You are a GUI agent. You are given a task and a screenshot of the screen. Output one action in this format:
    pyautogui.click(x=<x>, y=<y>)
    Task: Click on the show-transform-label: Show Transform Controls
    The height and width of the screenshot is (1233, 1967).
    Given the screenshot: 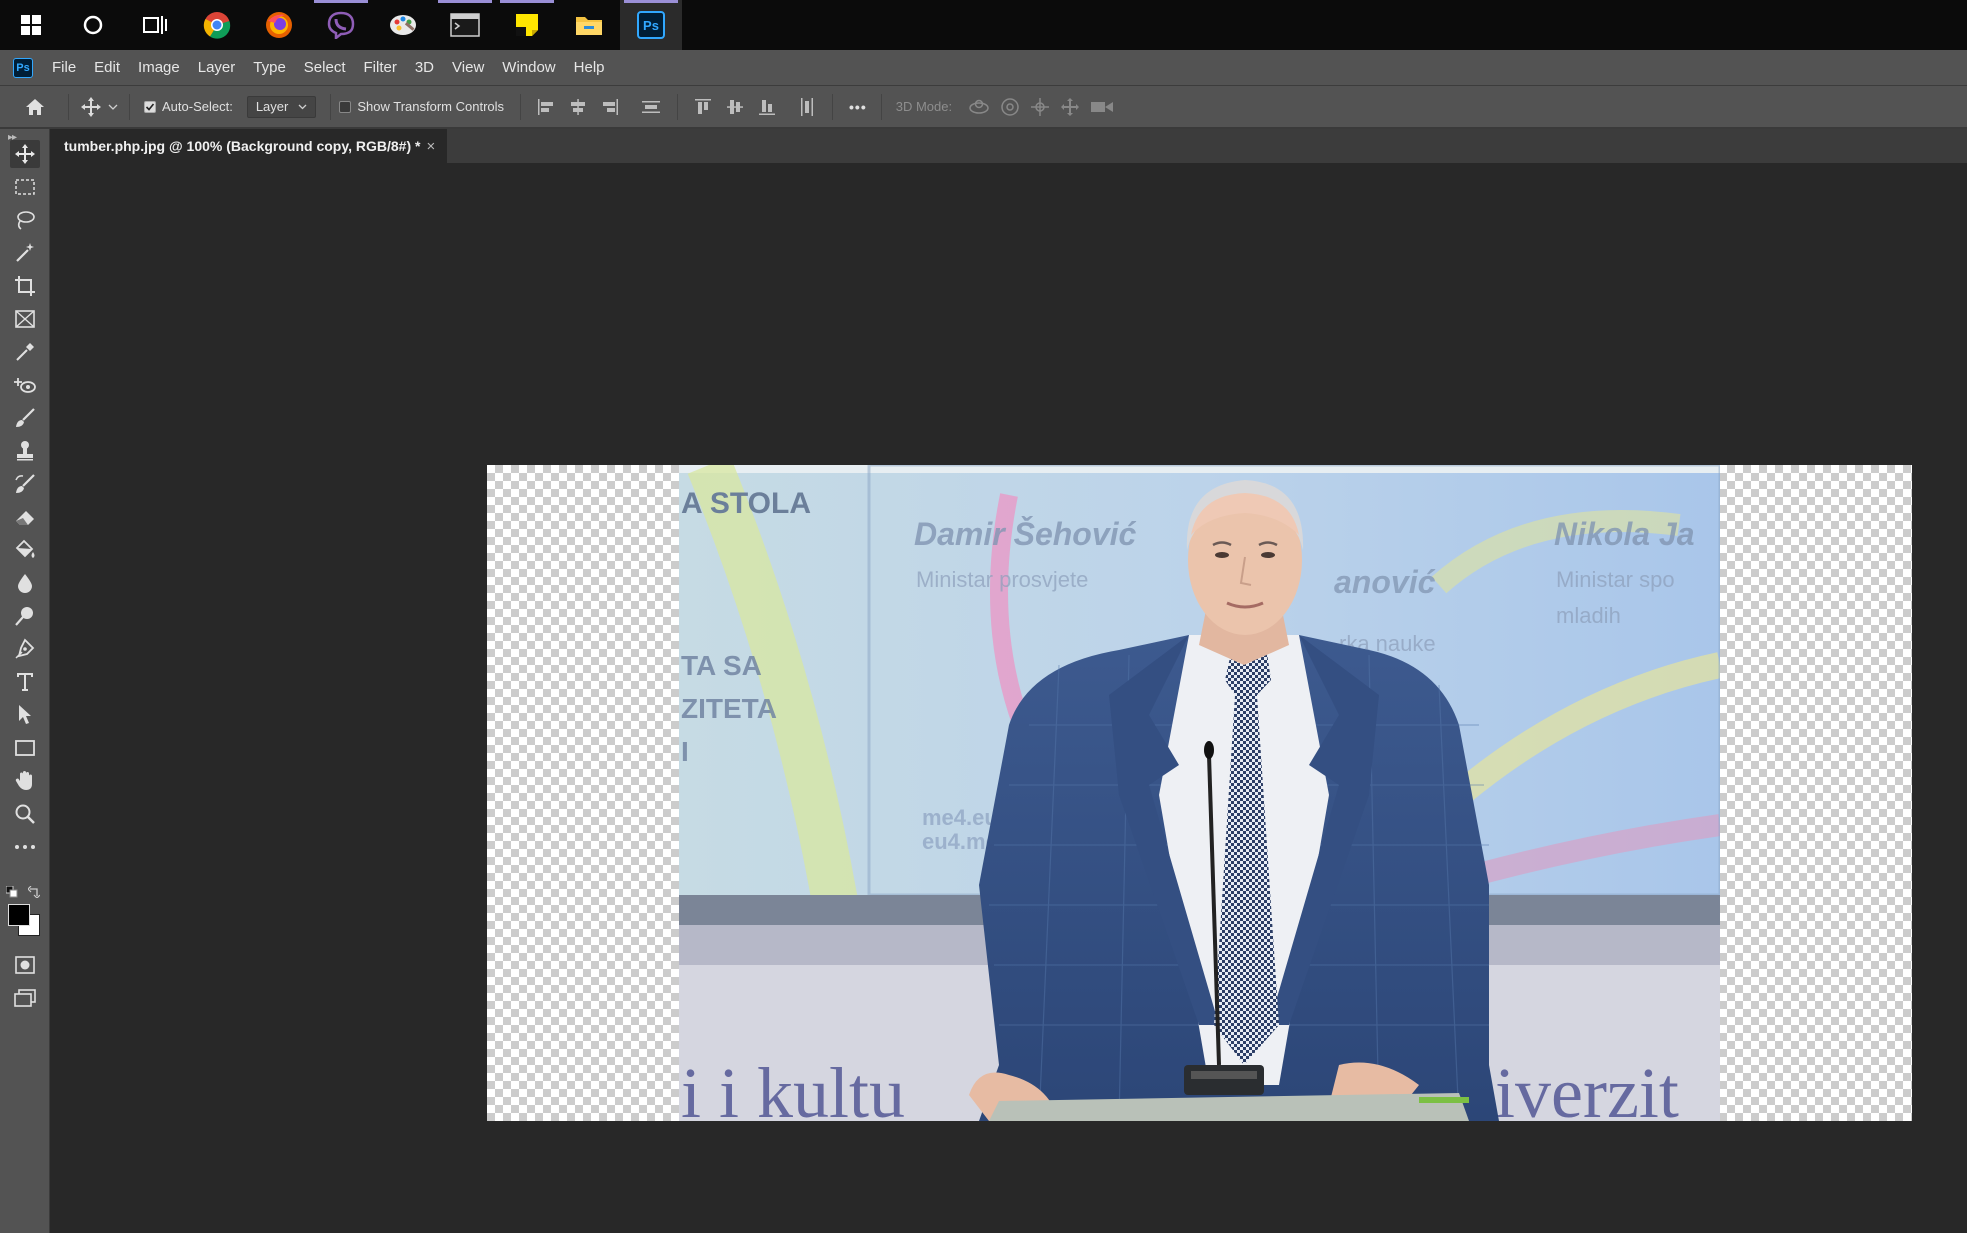 What is the action you would take?
    pyautogui.click(x=431, y=106)
    